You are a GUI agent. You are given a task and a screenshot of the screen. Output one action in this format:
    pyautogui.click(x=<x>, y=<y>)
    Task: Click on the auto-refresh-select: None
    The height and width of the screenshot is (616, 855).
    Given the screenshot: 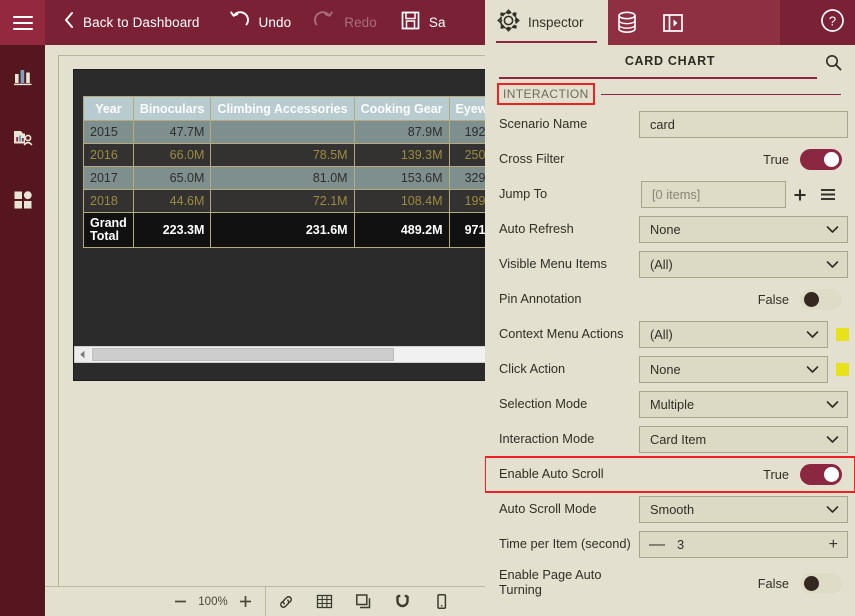 What is the action you would take?
    pyautogui.click(x=743, y=229)
    